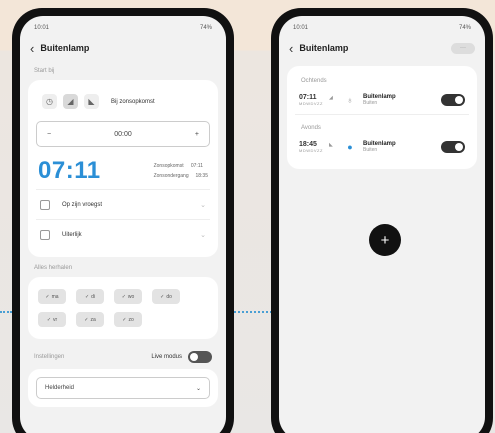 Image resolution: width=495 pixels, height=433 pixels. I want to click on day-chip-label: vr, so click(55, 319).